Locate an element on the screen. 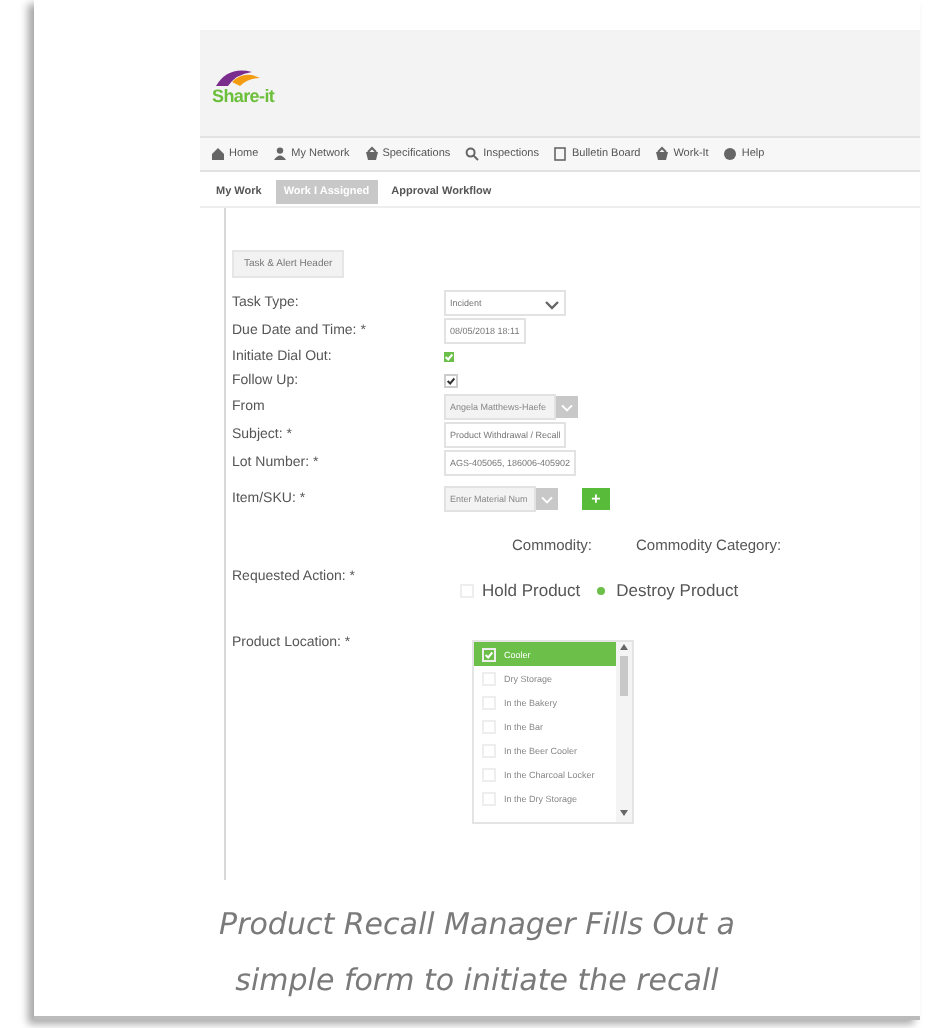  checkbox is located at coordinates (451, 381).